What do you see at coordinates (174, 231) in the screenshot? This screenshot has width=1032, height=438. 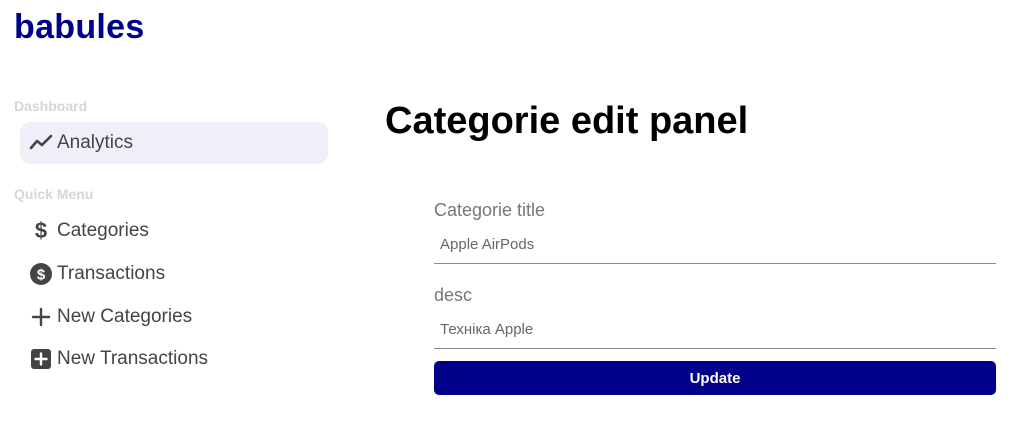 I see `sidebar-item-categories: $ Categories` at bounding box center [174, 231].